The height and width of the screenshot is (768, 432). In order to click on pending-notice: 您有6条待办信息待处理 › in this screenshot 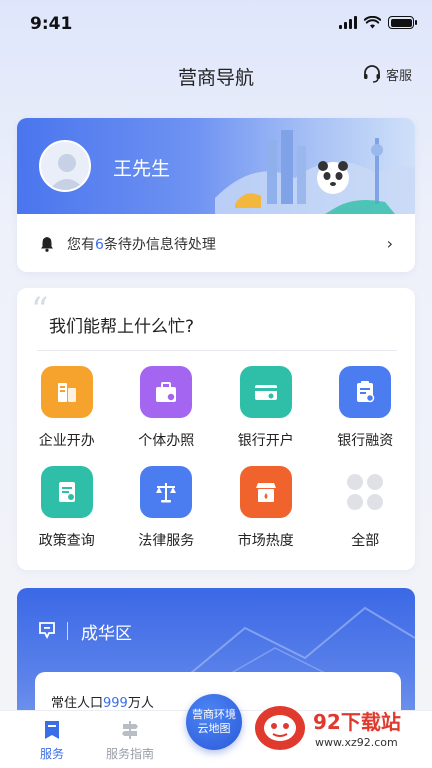, I will do `click(216, 244)`.